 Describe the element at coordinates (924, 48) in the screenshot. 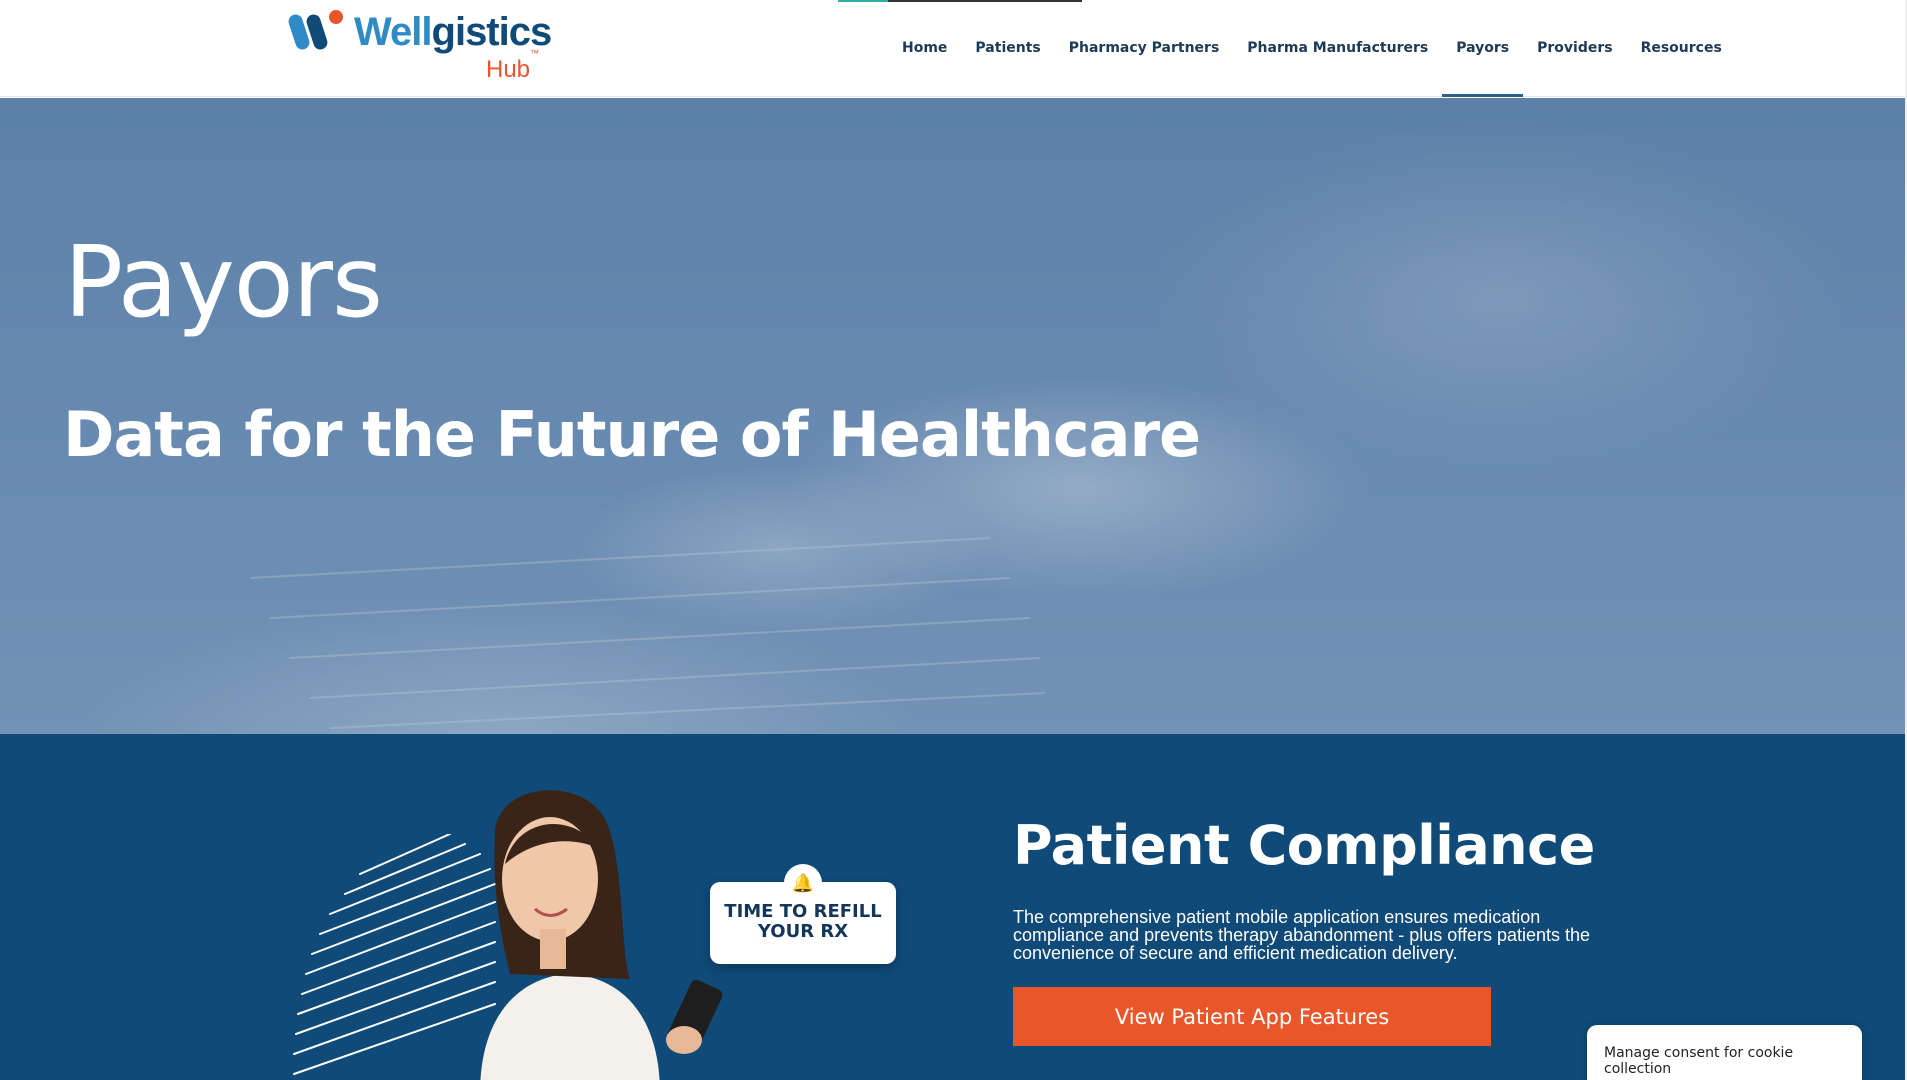

I see `nav-home: Home` at that location.